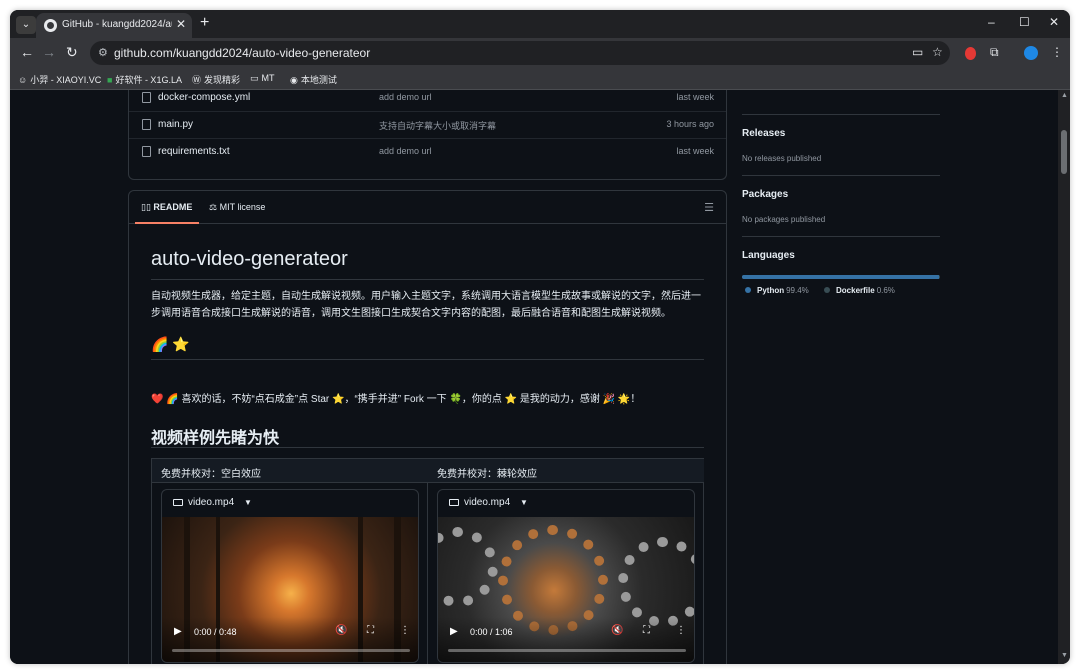 The width and height of the screenshot is (1080, 672). I want to click on video-controls: ▶ 0:00 / 0:48 🔇 ⛶ ⋮, so click(290, 639).